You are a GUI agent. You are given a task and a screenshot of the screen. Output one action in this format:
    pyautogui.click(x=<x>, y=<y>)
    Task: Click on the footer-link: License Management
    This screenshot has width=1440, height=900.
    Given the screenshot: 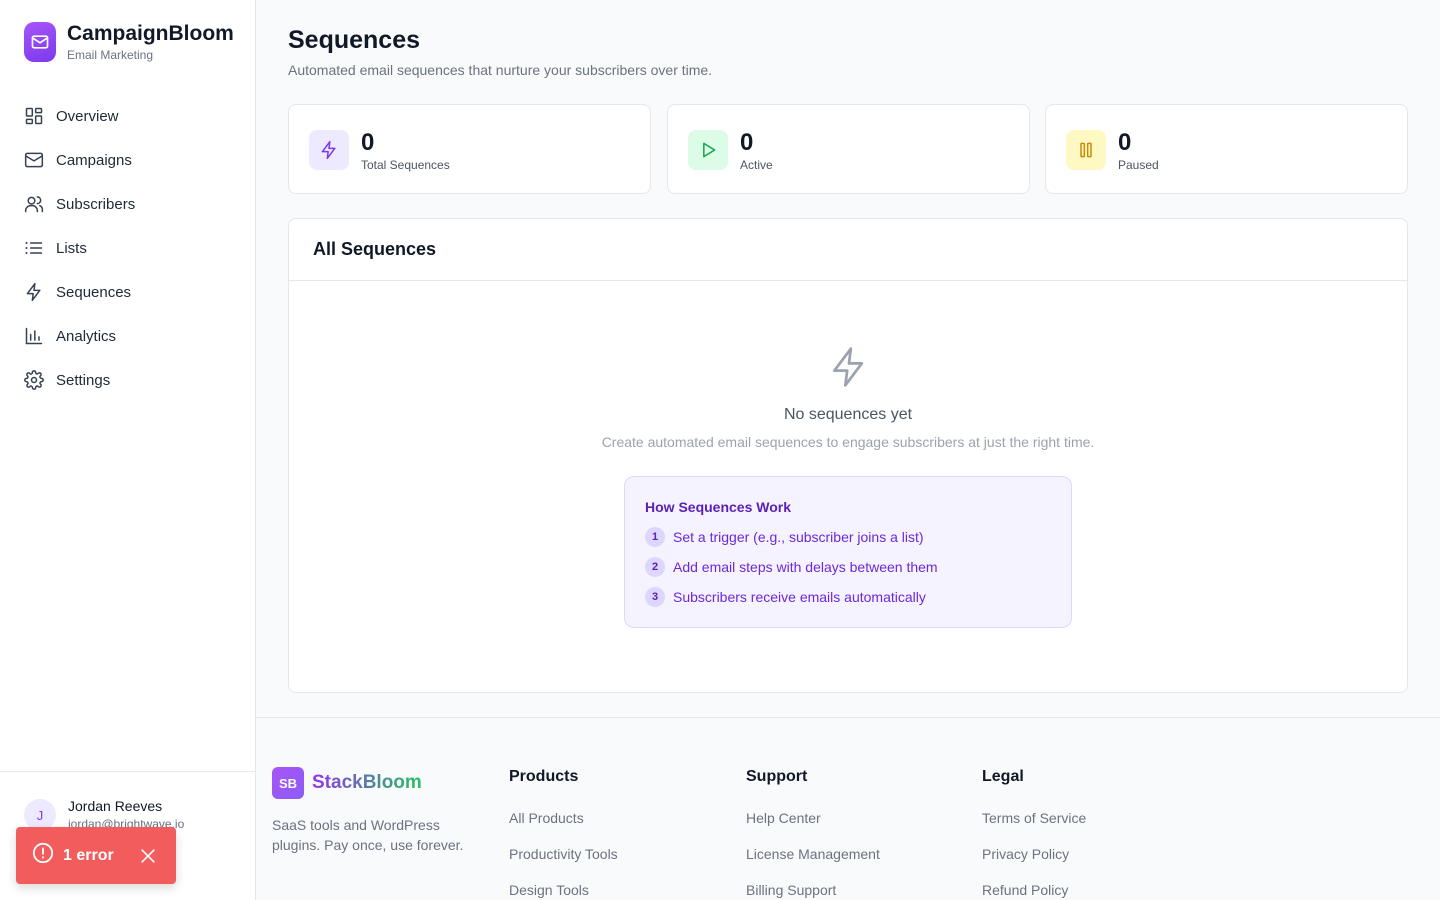 What is the action you would take?
    pyautogui.click(x=813, y=854)
    